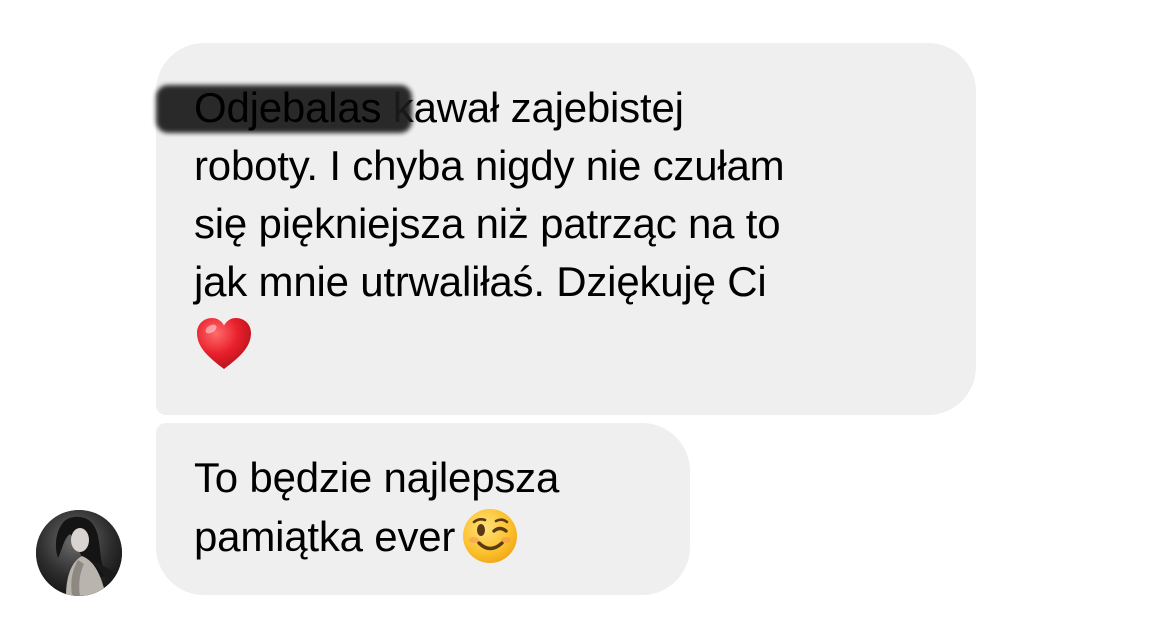 This screenshot has width=1170, height=626. What do you see at coordinates (551, 108) in the screenshot?
I see `message-line: Odjebalas kawał zajebistej` at bounding box center [551, 108].